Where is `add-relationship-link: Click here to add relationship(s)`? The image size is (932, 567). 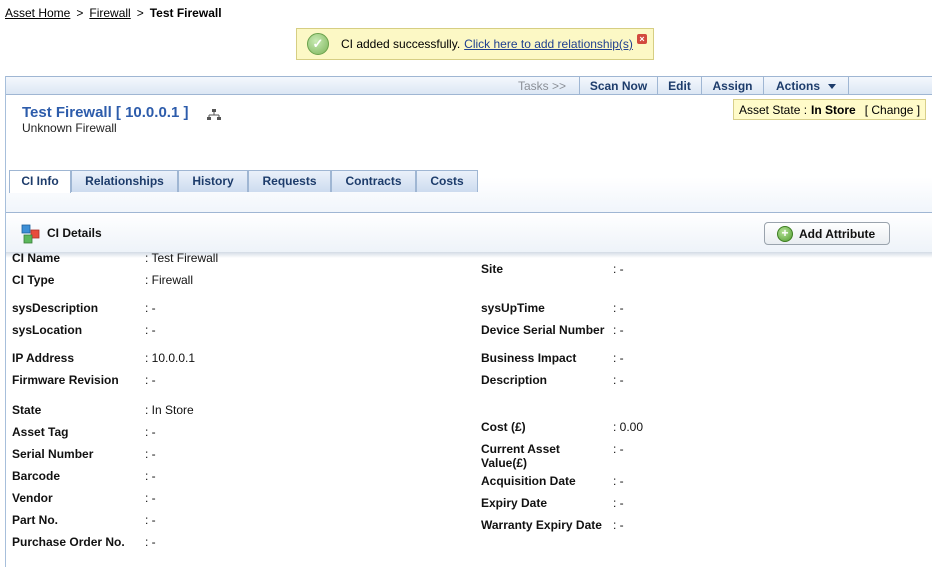 add-relationship-link: Click here to add relationship(s) is located at coordinates (548, 44).